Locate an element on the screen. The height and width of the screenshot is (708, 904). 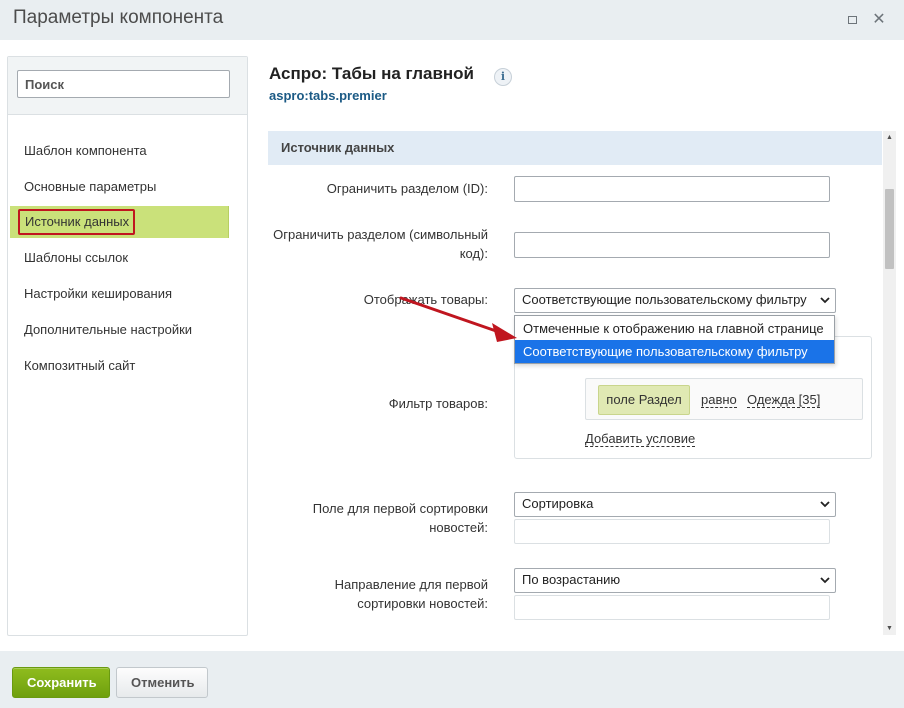
section-id-label: Ограничить разделом (ID): is located at coordinates (407, 188).